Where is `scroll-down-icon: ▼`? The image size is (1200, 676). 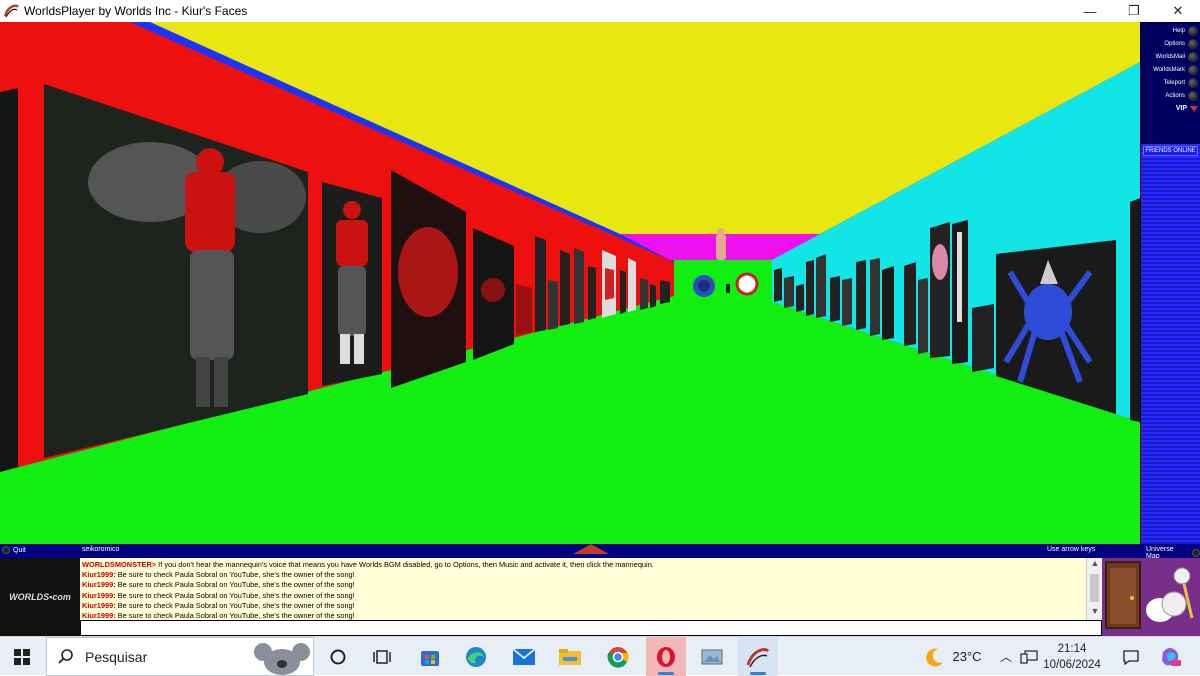 scroll-down-icon: ▼ is located at coordinates (1095, 613).